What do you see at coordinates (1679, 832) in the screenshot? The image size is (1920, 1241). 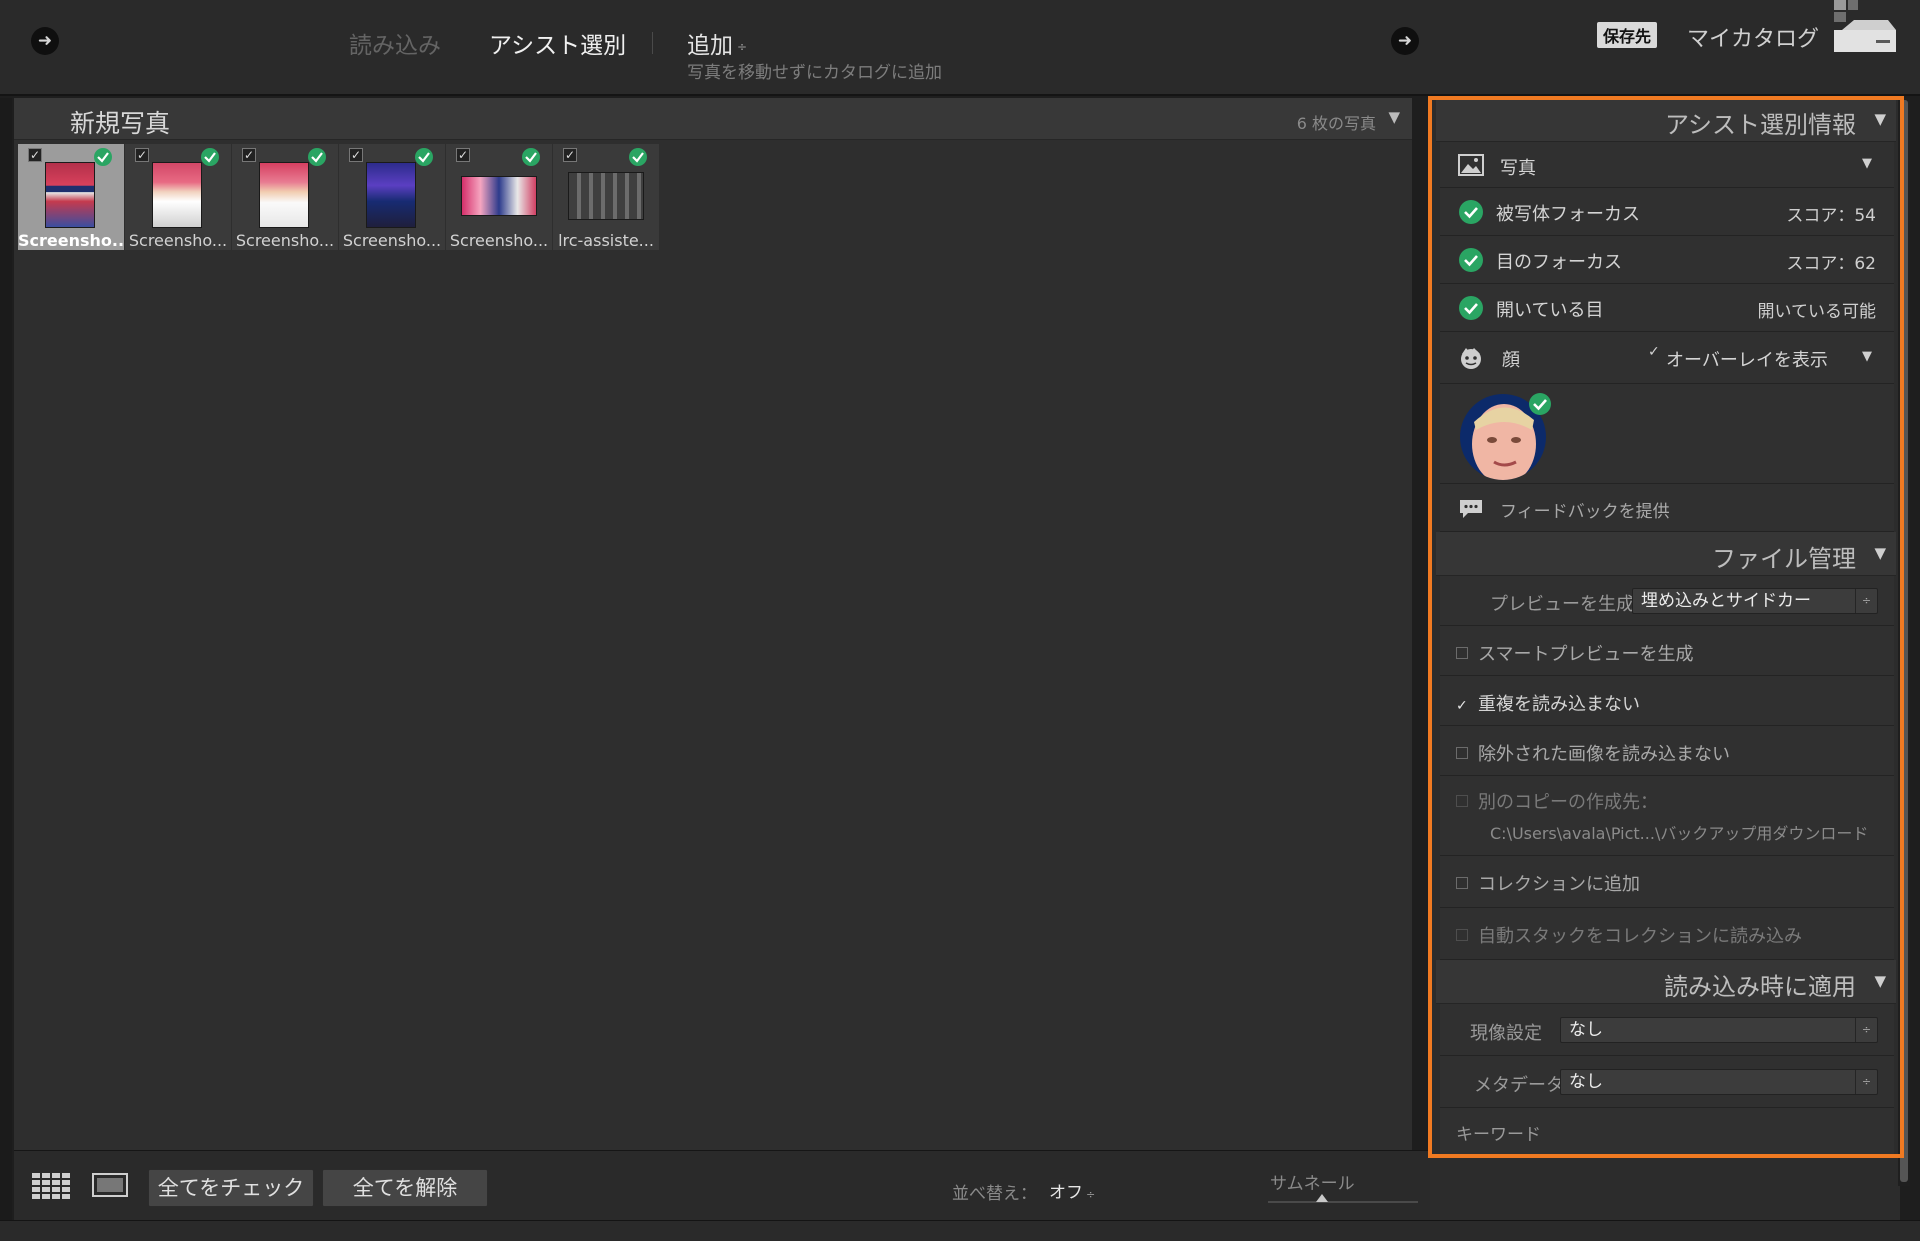 I see `second-copy-path: C:\Users\avala\Pict...\バックアップ用ダウンロード` at bounding box center [1679, 832].